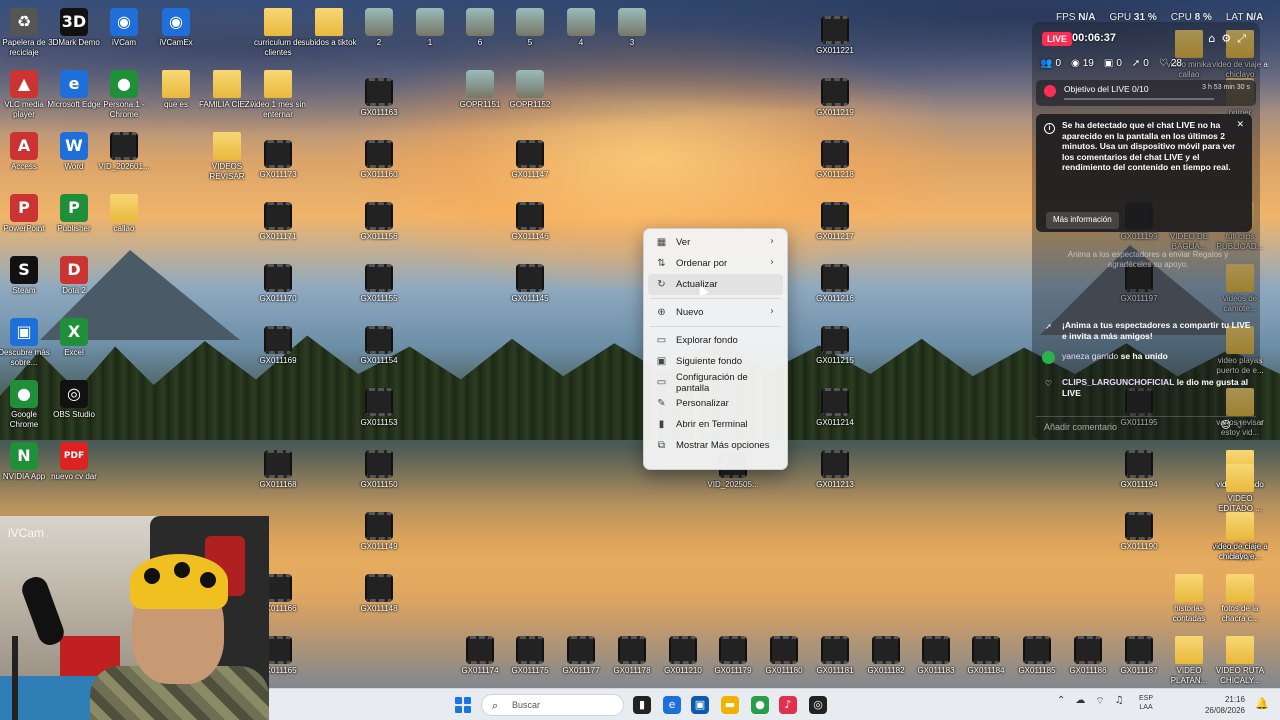  I want to click on desktop-icon: P Publisher, so click(74, 214).